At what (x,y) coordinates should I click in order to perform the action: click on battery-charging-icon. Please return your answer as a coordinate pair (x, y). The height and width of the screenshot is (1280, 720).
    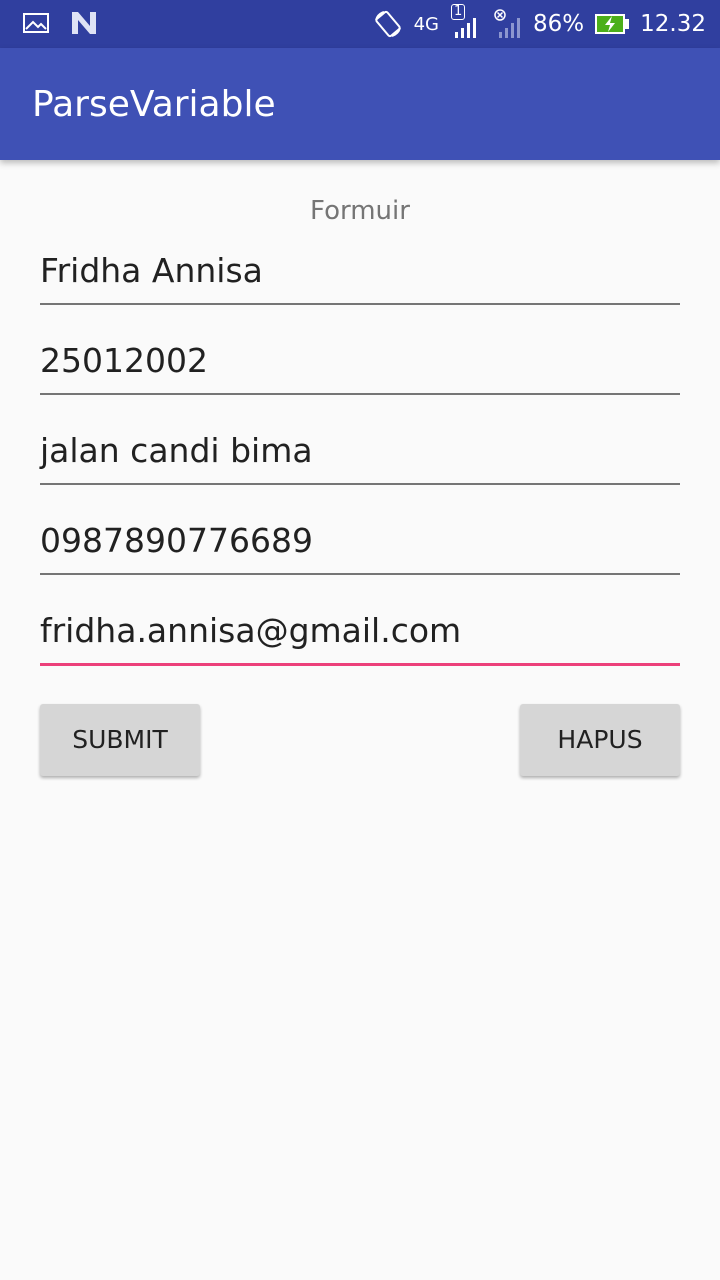
    Looking at the image, I should click on (612, 24).